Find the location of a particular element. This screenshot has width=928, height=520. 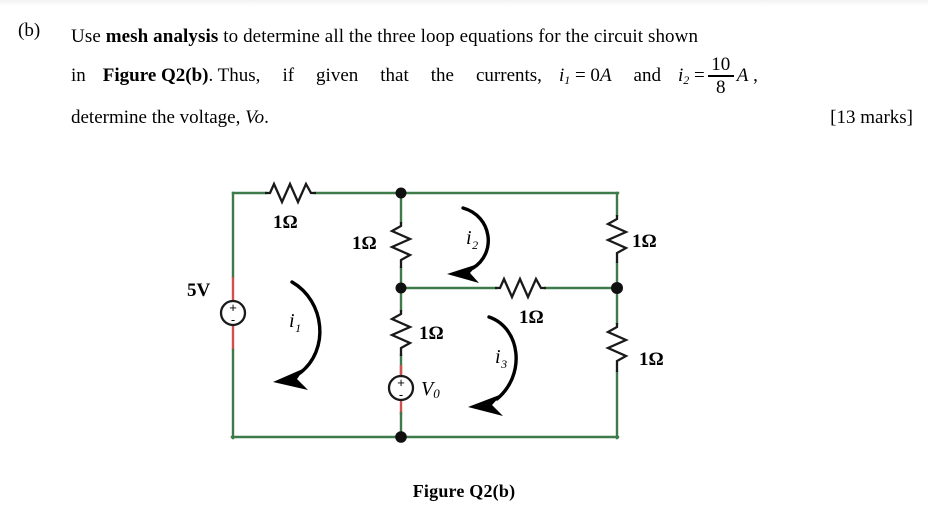

resistor-top-left-label: 1Ω is located at coordinates (285, 222).